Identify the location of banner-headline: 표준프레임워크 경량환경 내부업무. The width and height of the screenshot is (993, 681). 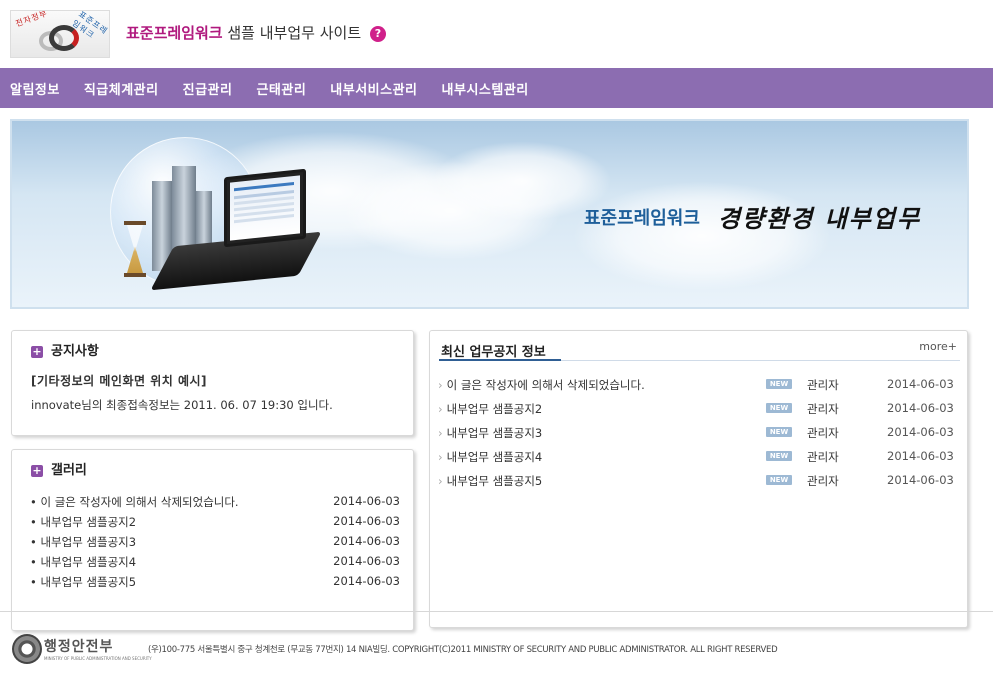
(752, 216).